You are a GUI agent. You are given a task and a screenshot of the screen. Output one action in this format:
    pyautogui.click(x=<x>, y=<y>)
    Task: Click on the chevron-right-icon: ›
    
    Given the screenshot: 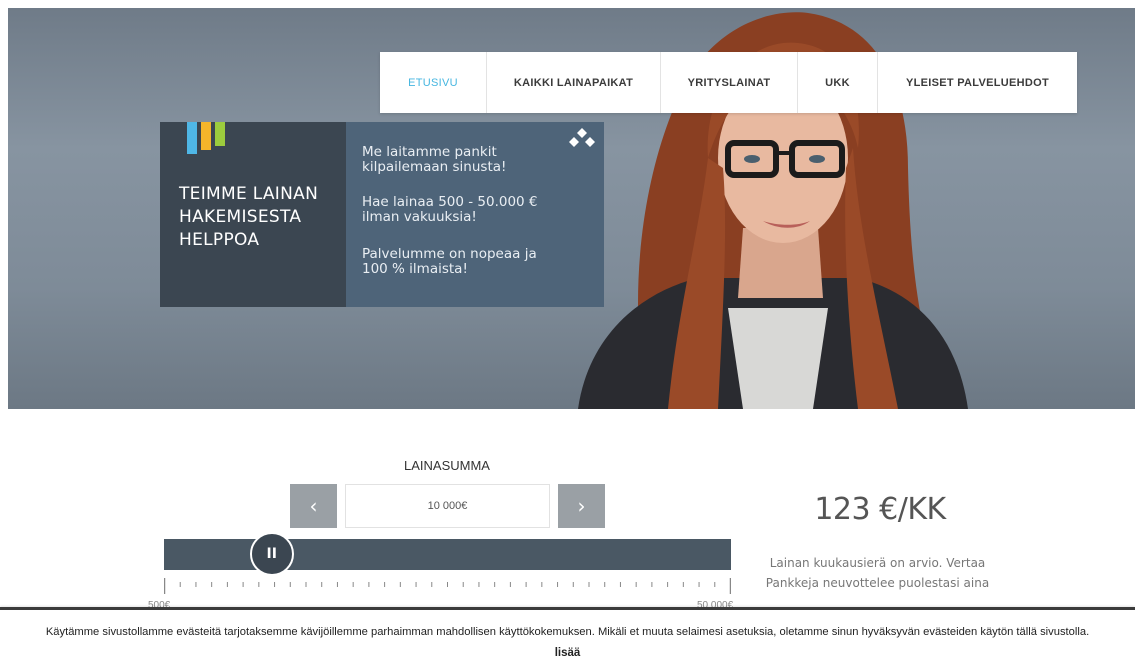 What is the action you would take?
    pyautogui.click(x=581, y=506)
    